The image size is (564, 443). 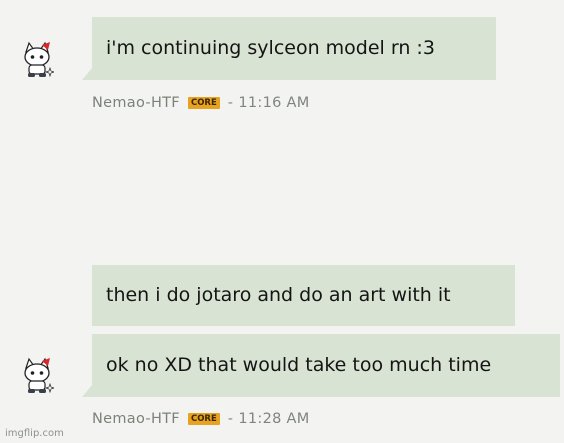 What do you see at coordinates (274, 419) in the screenshot?
I see `message-timestamp: 11:28 AM` at bounding box center [274, 419].